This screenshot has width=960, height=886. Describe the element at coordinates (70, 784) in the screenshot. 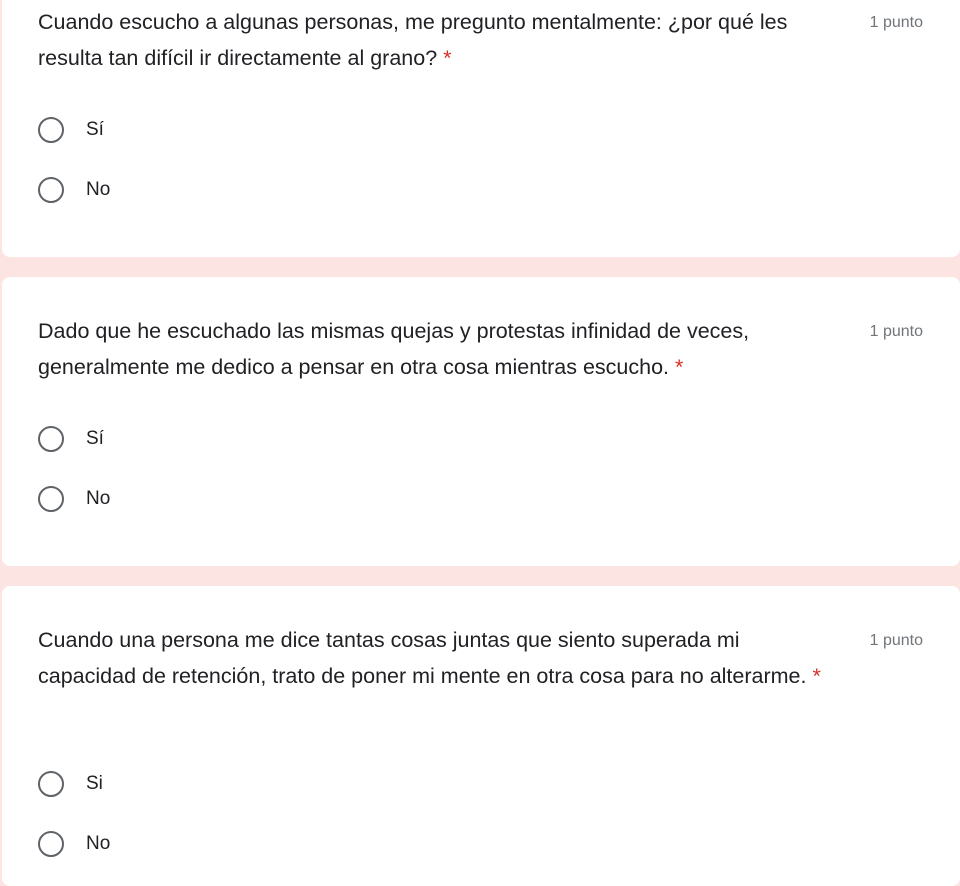

I see `option-si: Si` at that location.